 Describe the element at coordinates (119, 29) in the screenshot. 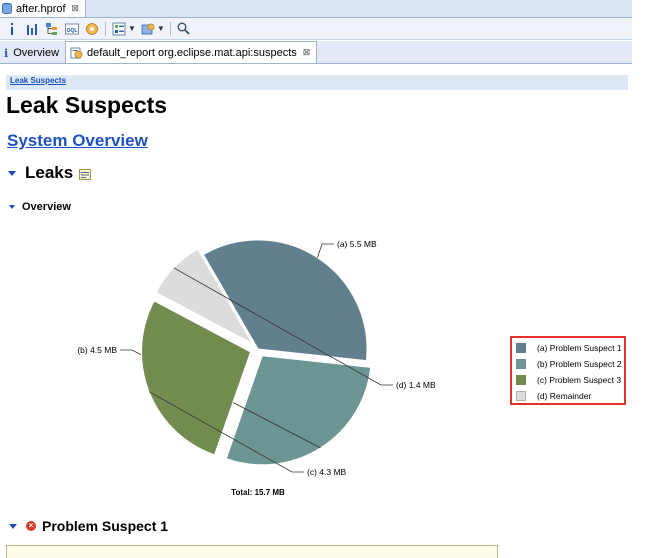

I see `query-browser-icon` at that location.